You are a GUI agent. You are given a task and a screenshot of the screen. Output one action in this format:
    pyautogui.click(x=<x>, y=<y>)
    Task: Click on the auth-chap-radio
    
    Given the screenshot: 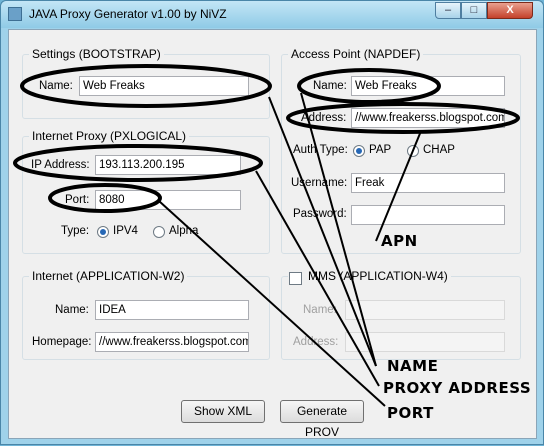 What is the action you would take?
    pyautogui.click(x=413, y=151)
    